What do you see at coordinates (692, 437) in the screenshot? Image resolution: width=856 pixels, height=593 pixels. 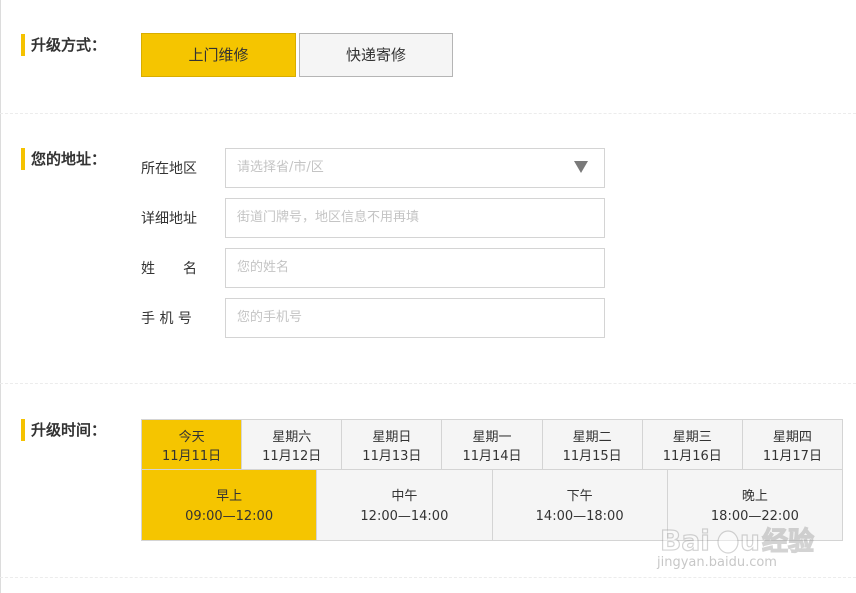 I see `date-day: 星期三` at bounding box center [692, 437].